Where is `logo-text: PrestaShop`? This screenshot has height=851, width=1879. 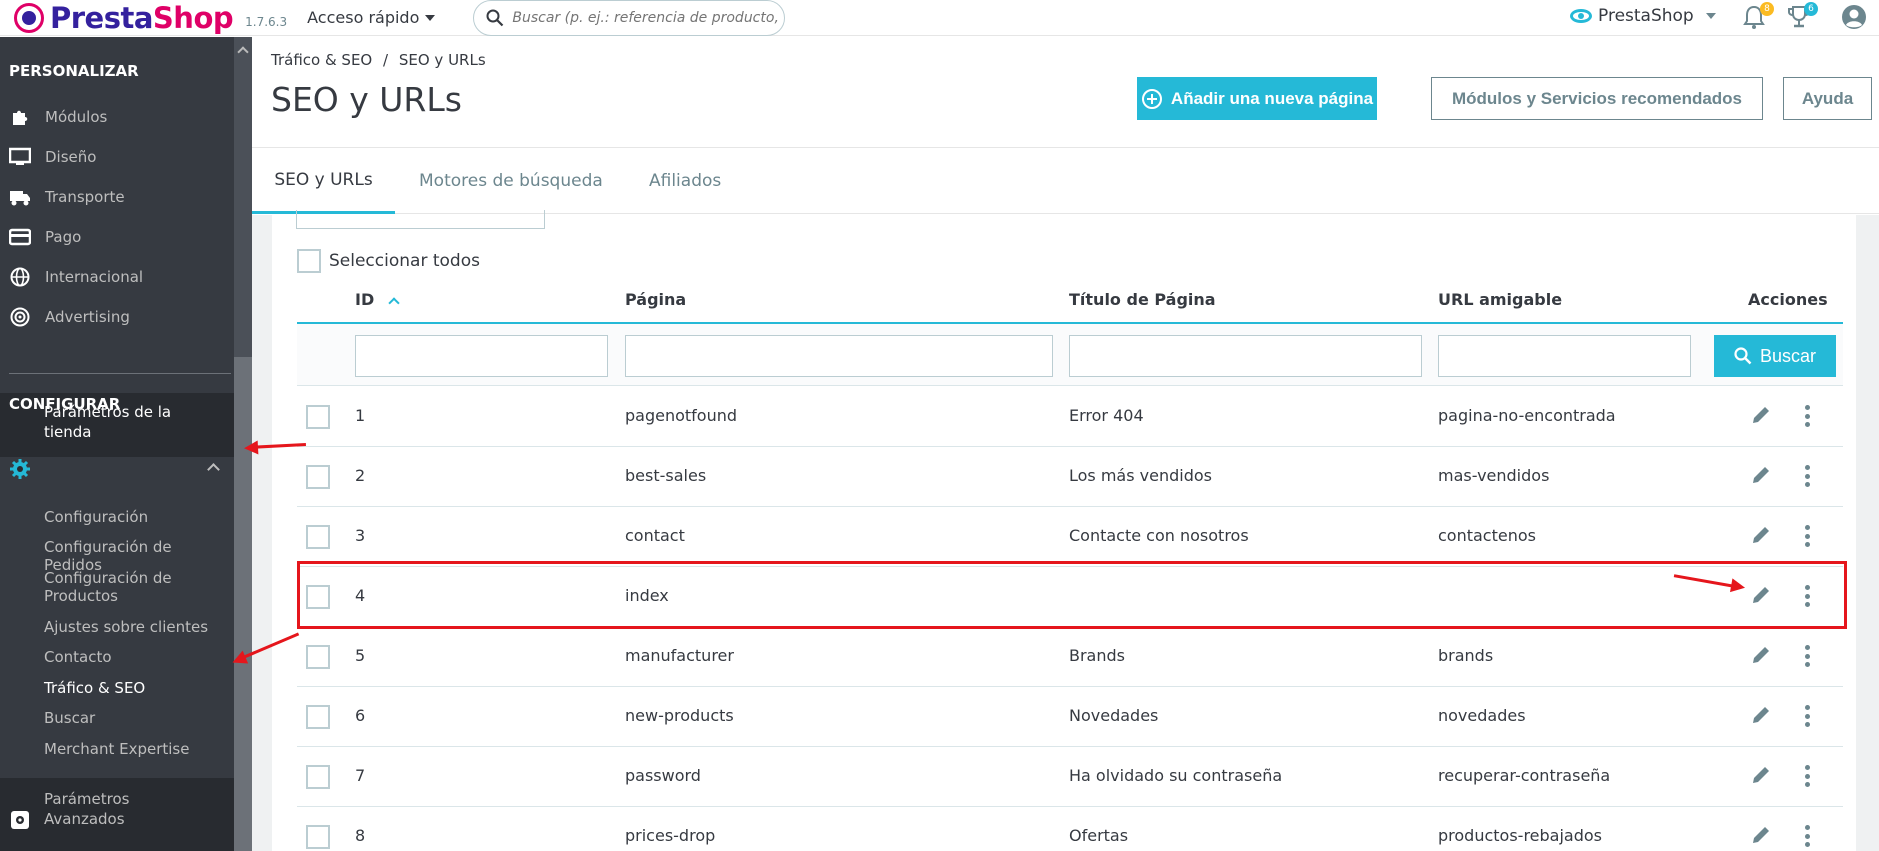
logo-text: PrestaShop is located at coordinates (142, 17).